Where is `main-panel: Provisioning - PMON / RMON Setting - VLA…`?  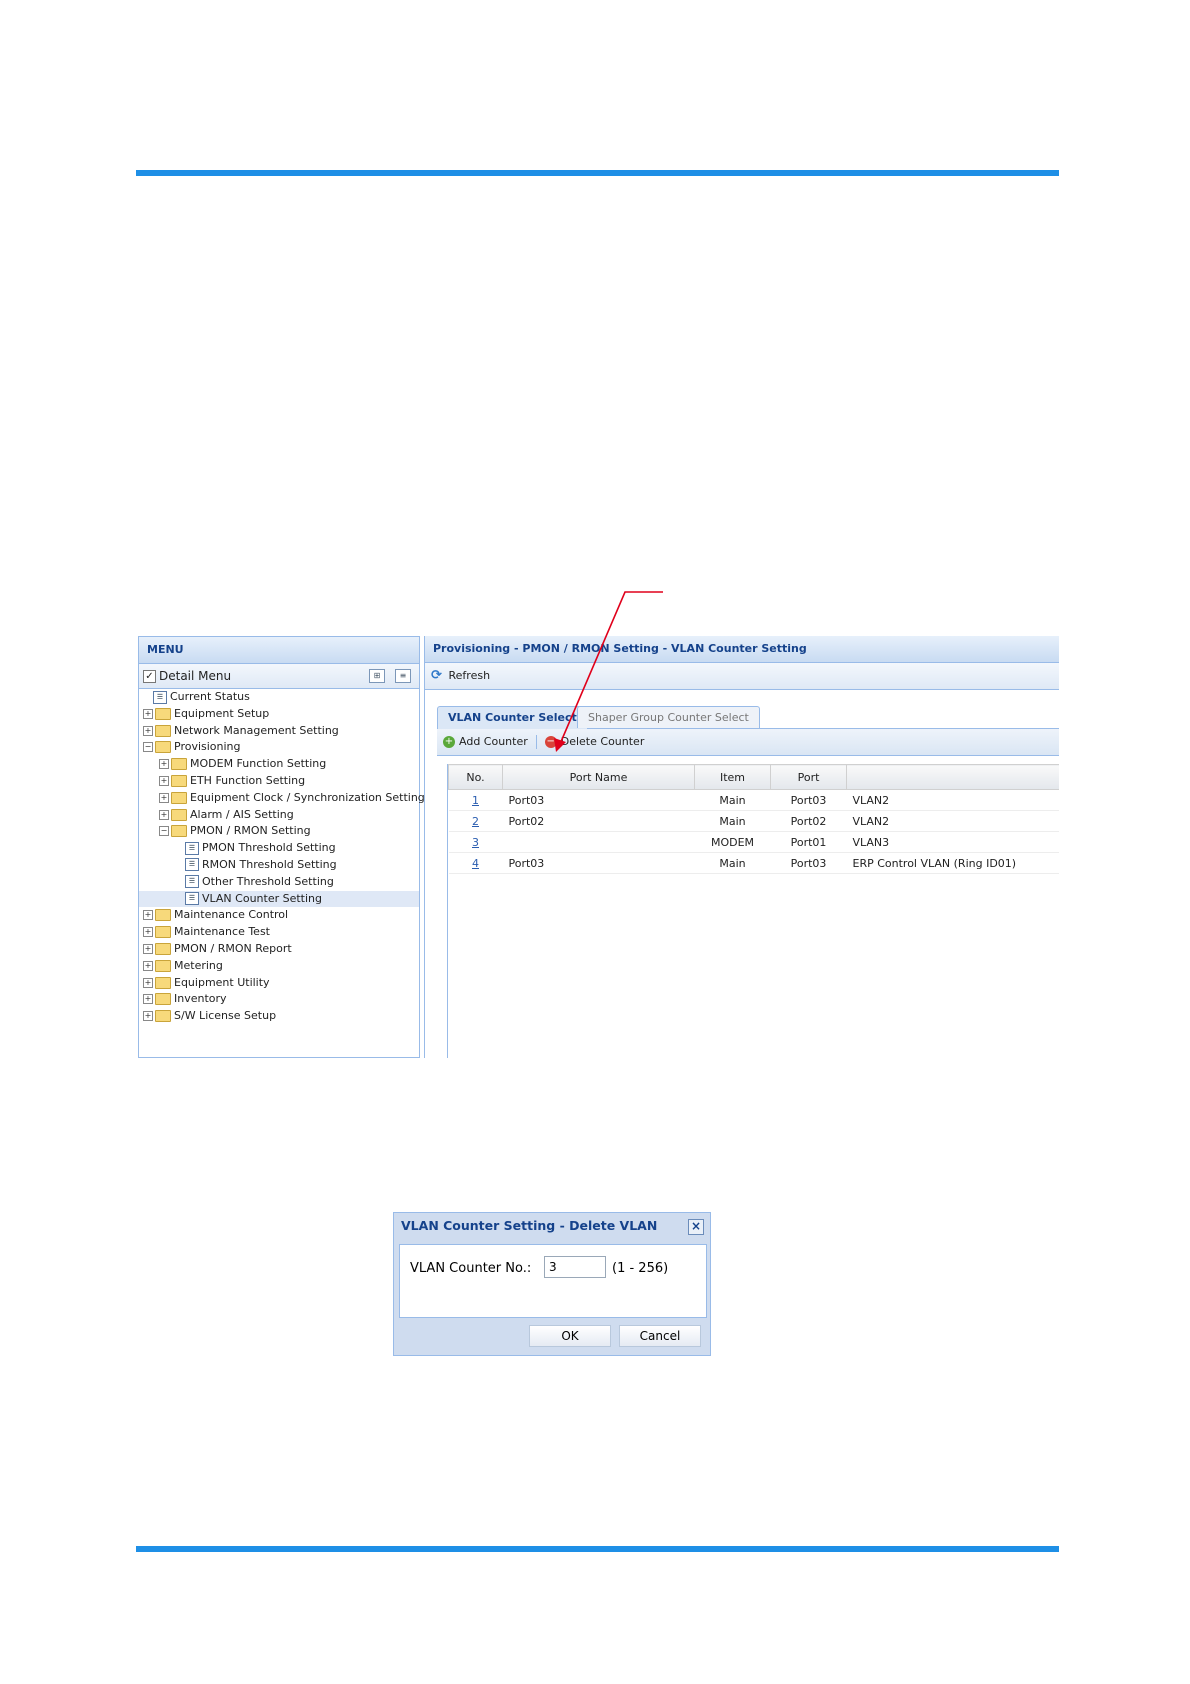 main-panel: Provisioning - PMON / RMON Setting - VLA… is located at coordinates (741, 847).